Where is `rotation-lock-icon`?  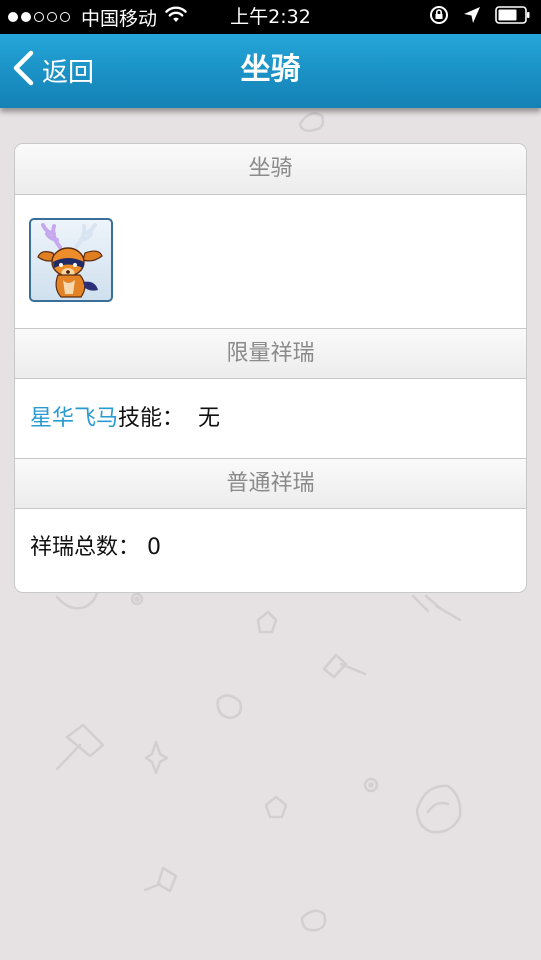 rotation-lock-icon is located at coordinates (439, 17).